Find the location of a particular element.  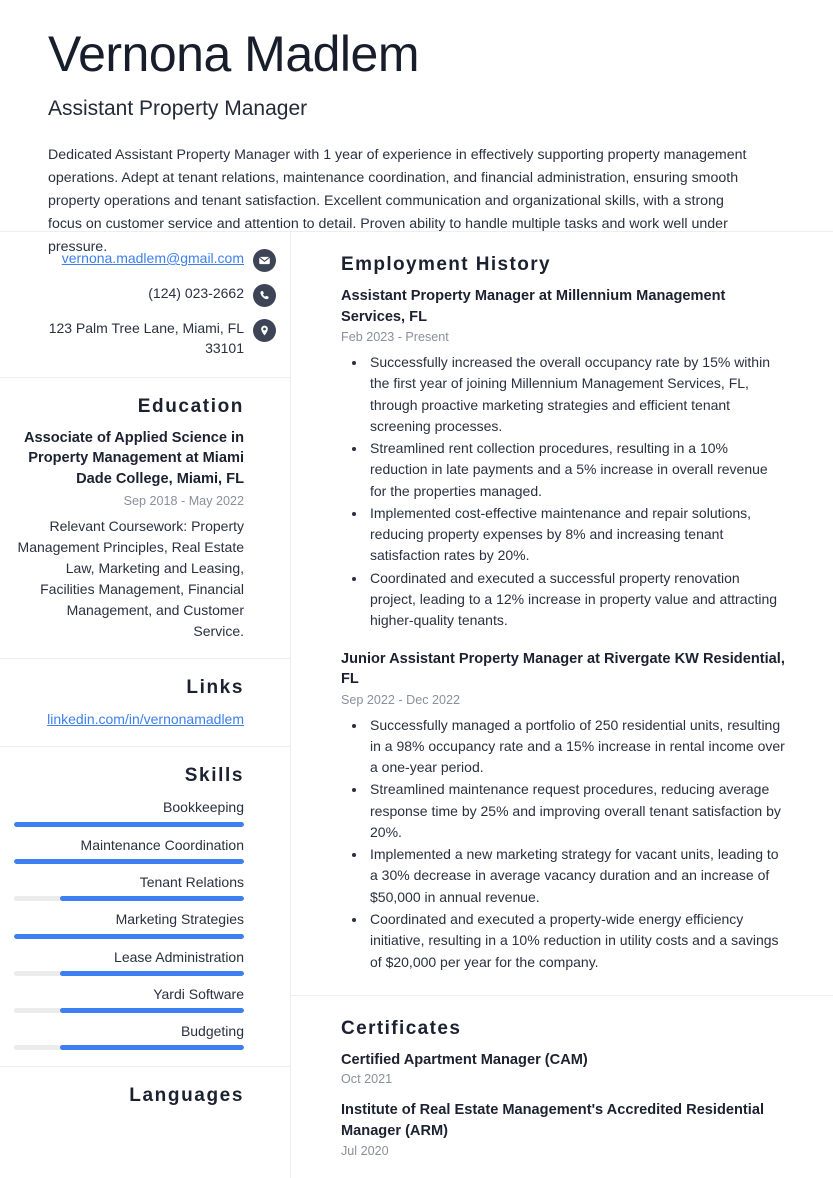

education-heading: Education is located at coordinates (190, 406).